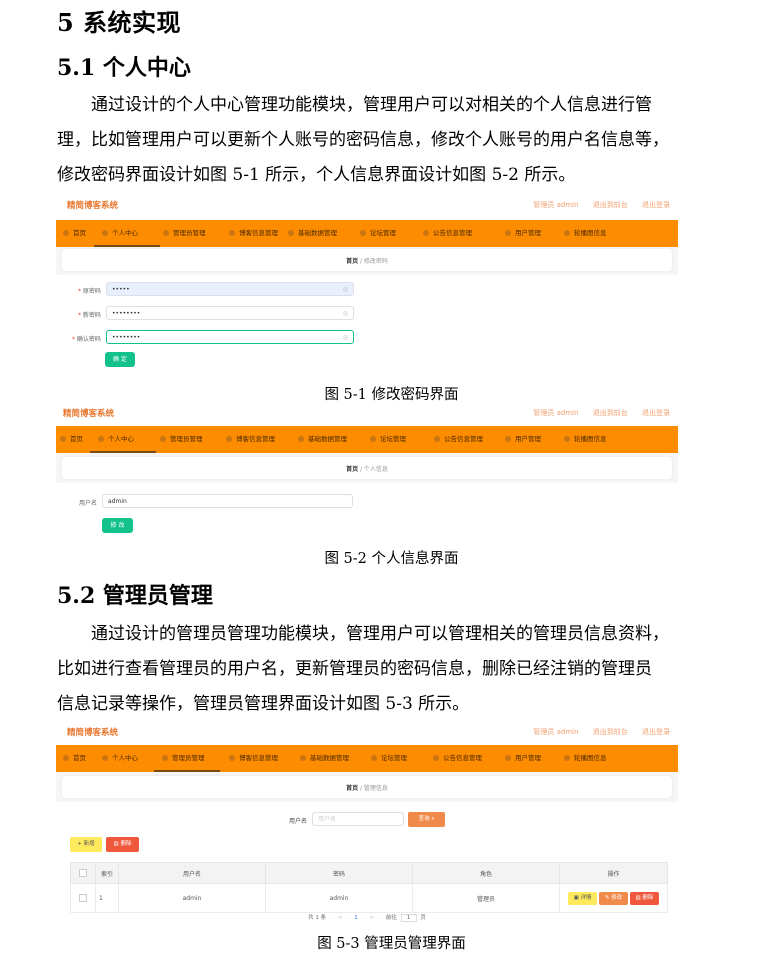 The image size is (783, 953). I want to click on edit-button: ✎ 修改, so click(613, 898).